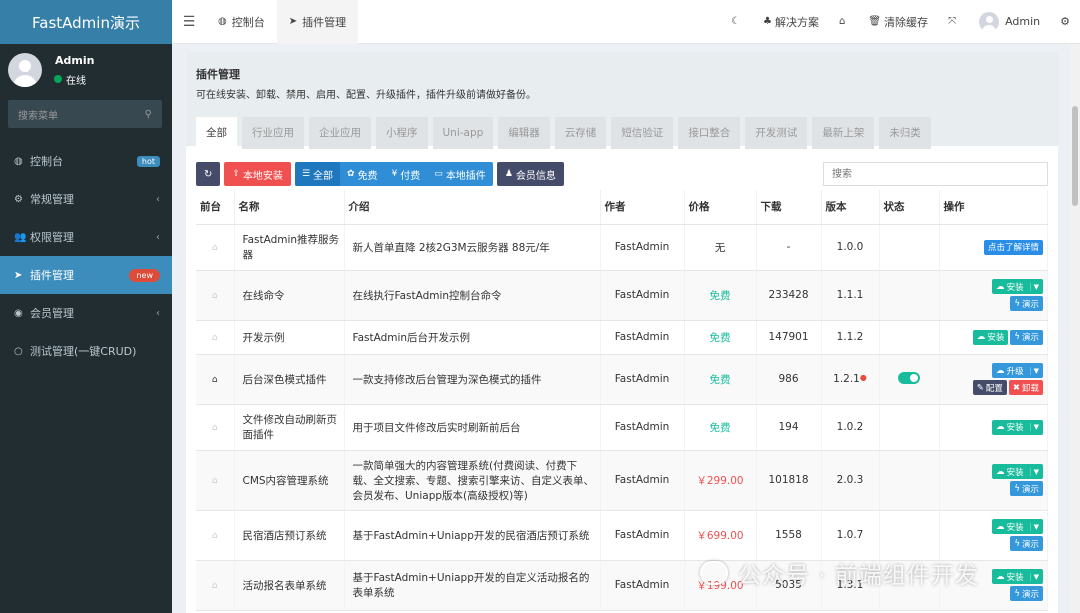  Describe the element at coordinates (1009, 21) in the screenshot. I see `admin-user-menu: Admin` at that location.